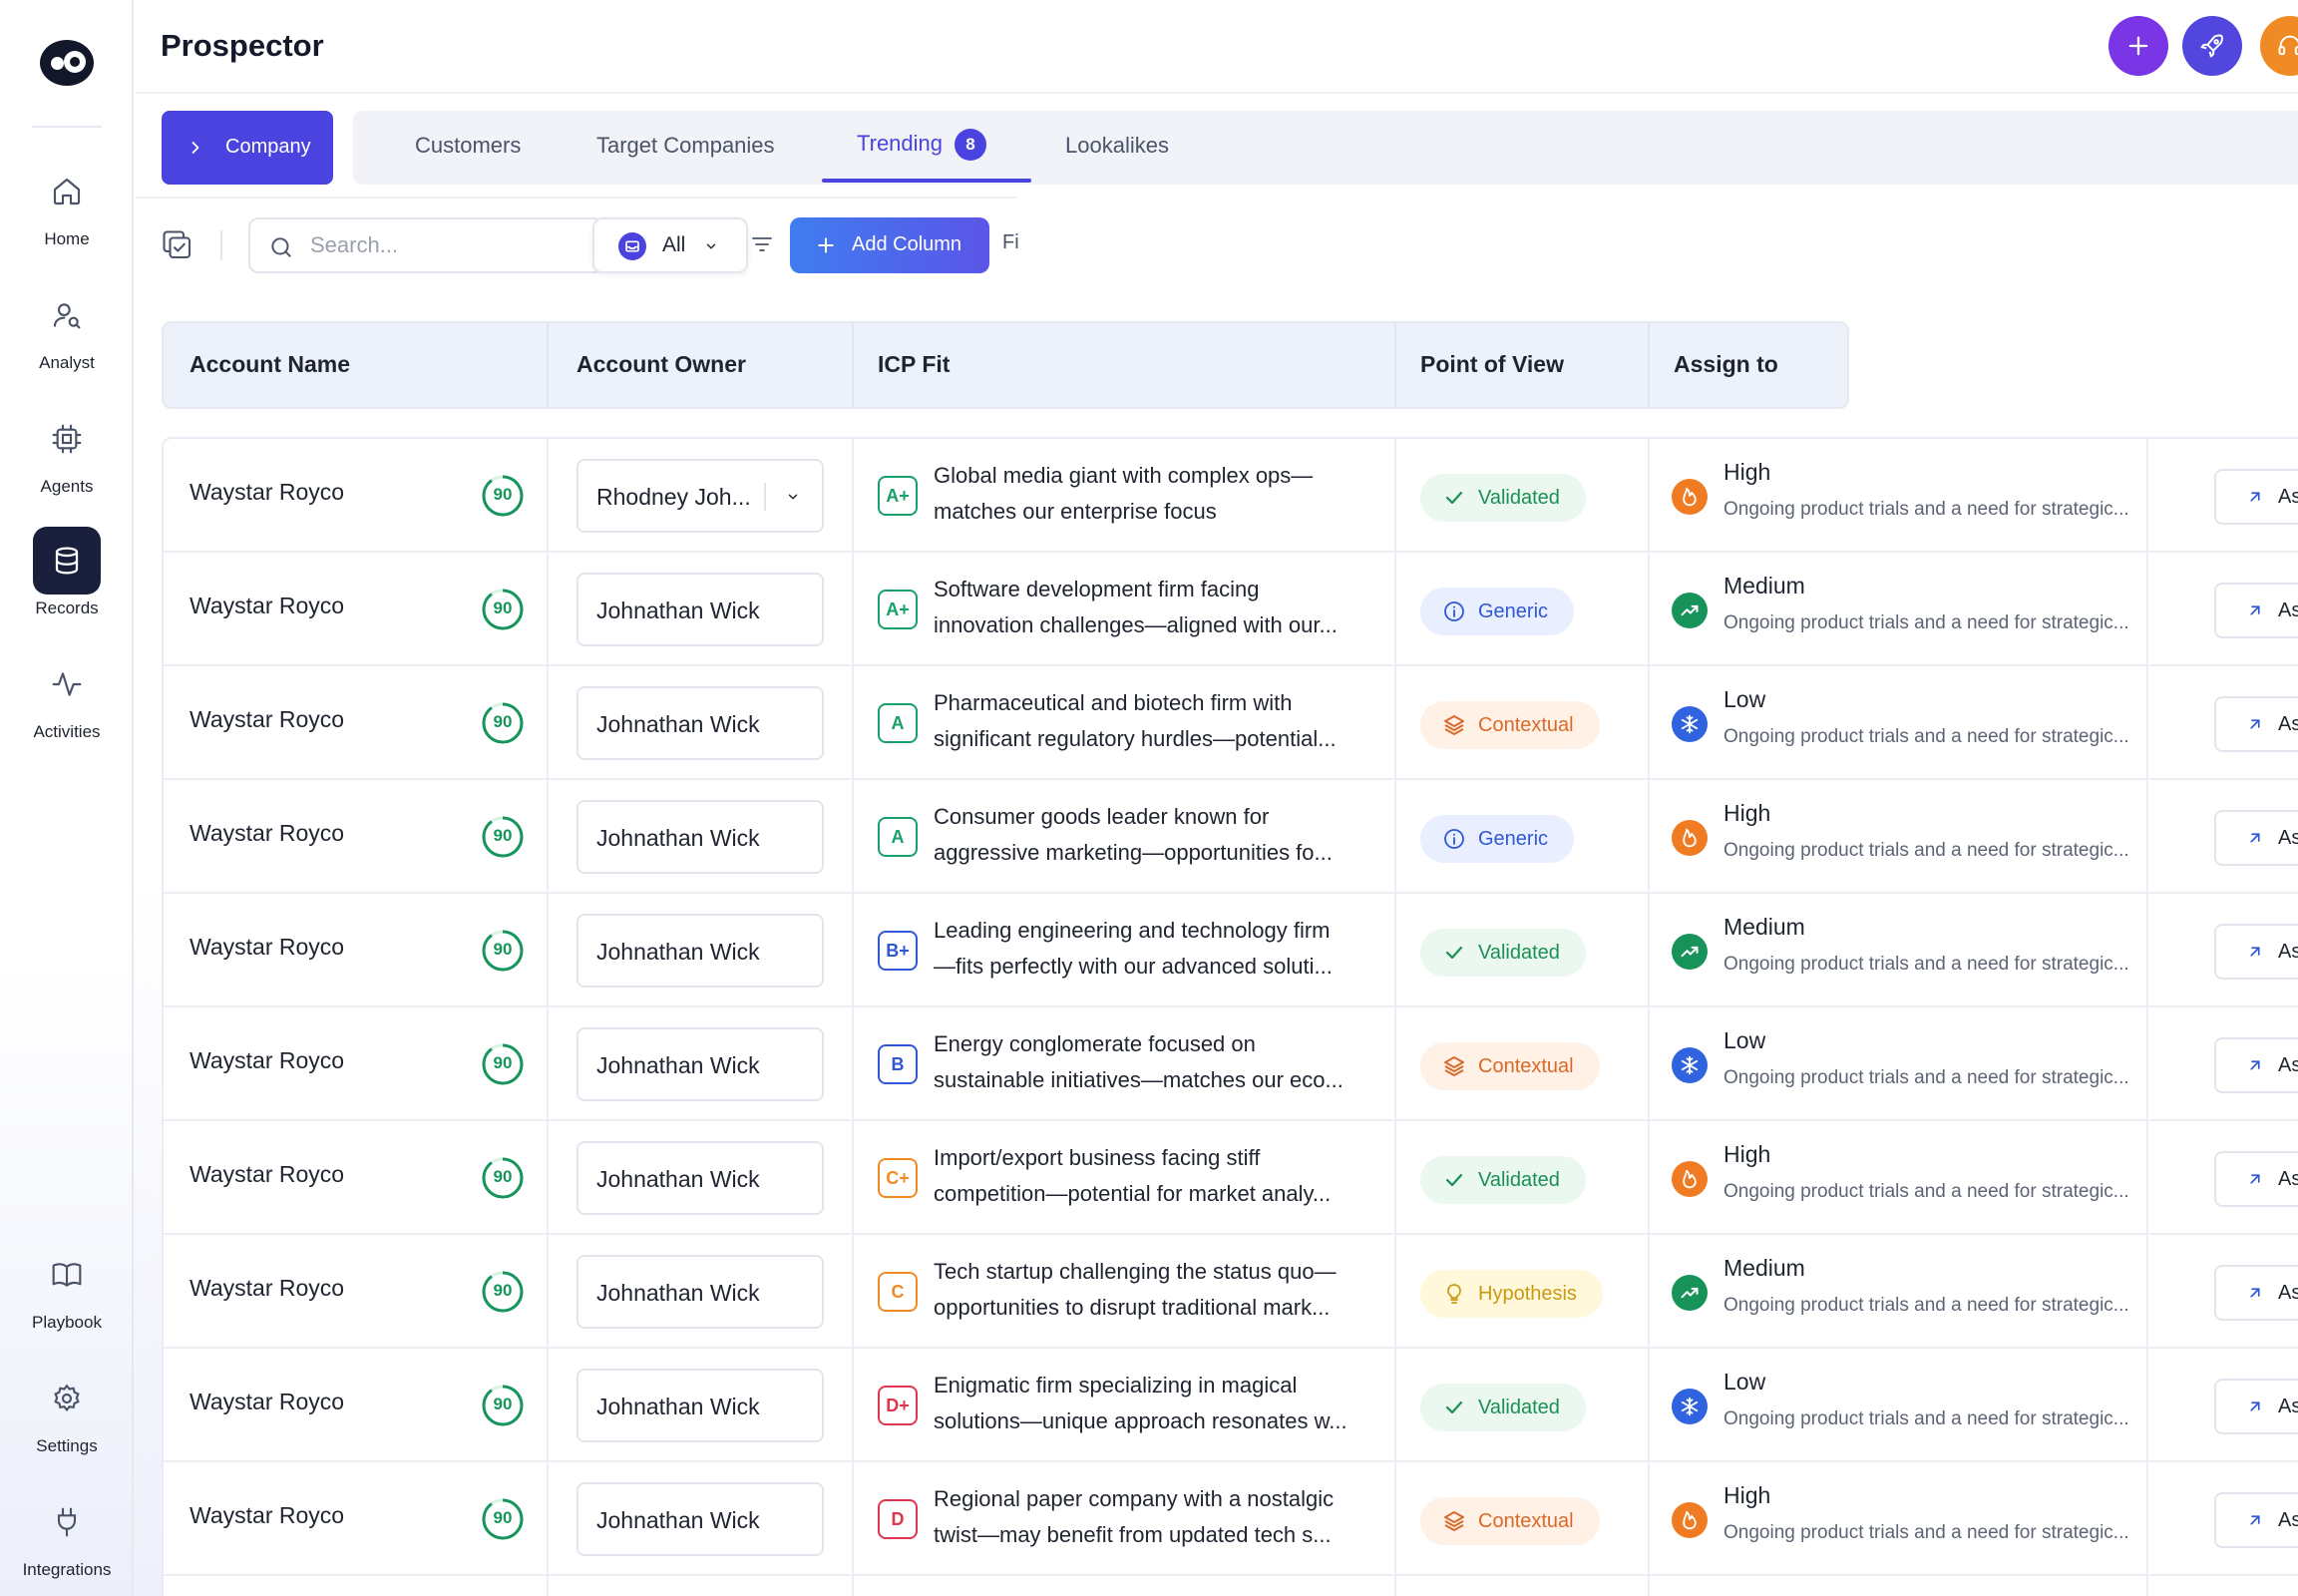  What do you see at coordinates (2279, 46) in the screenshot?
I see `support-button` at bounding box center [2279, 46].